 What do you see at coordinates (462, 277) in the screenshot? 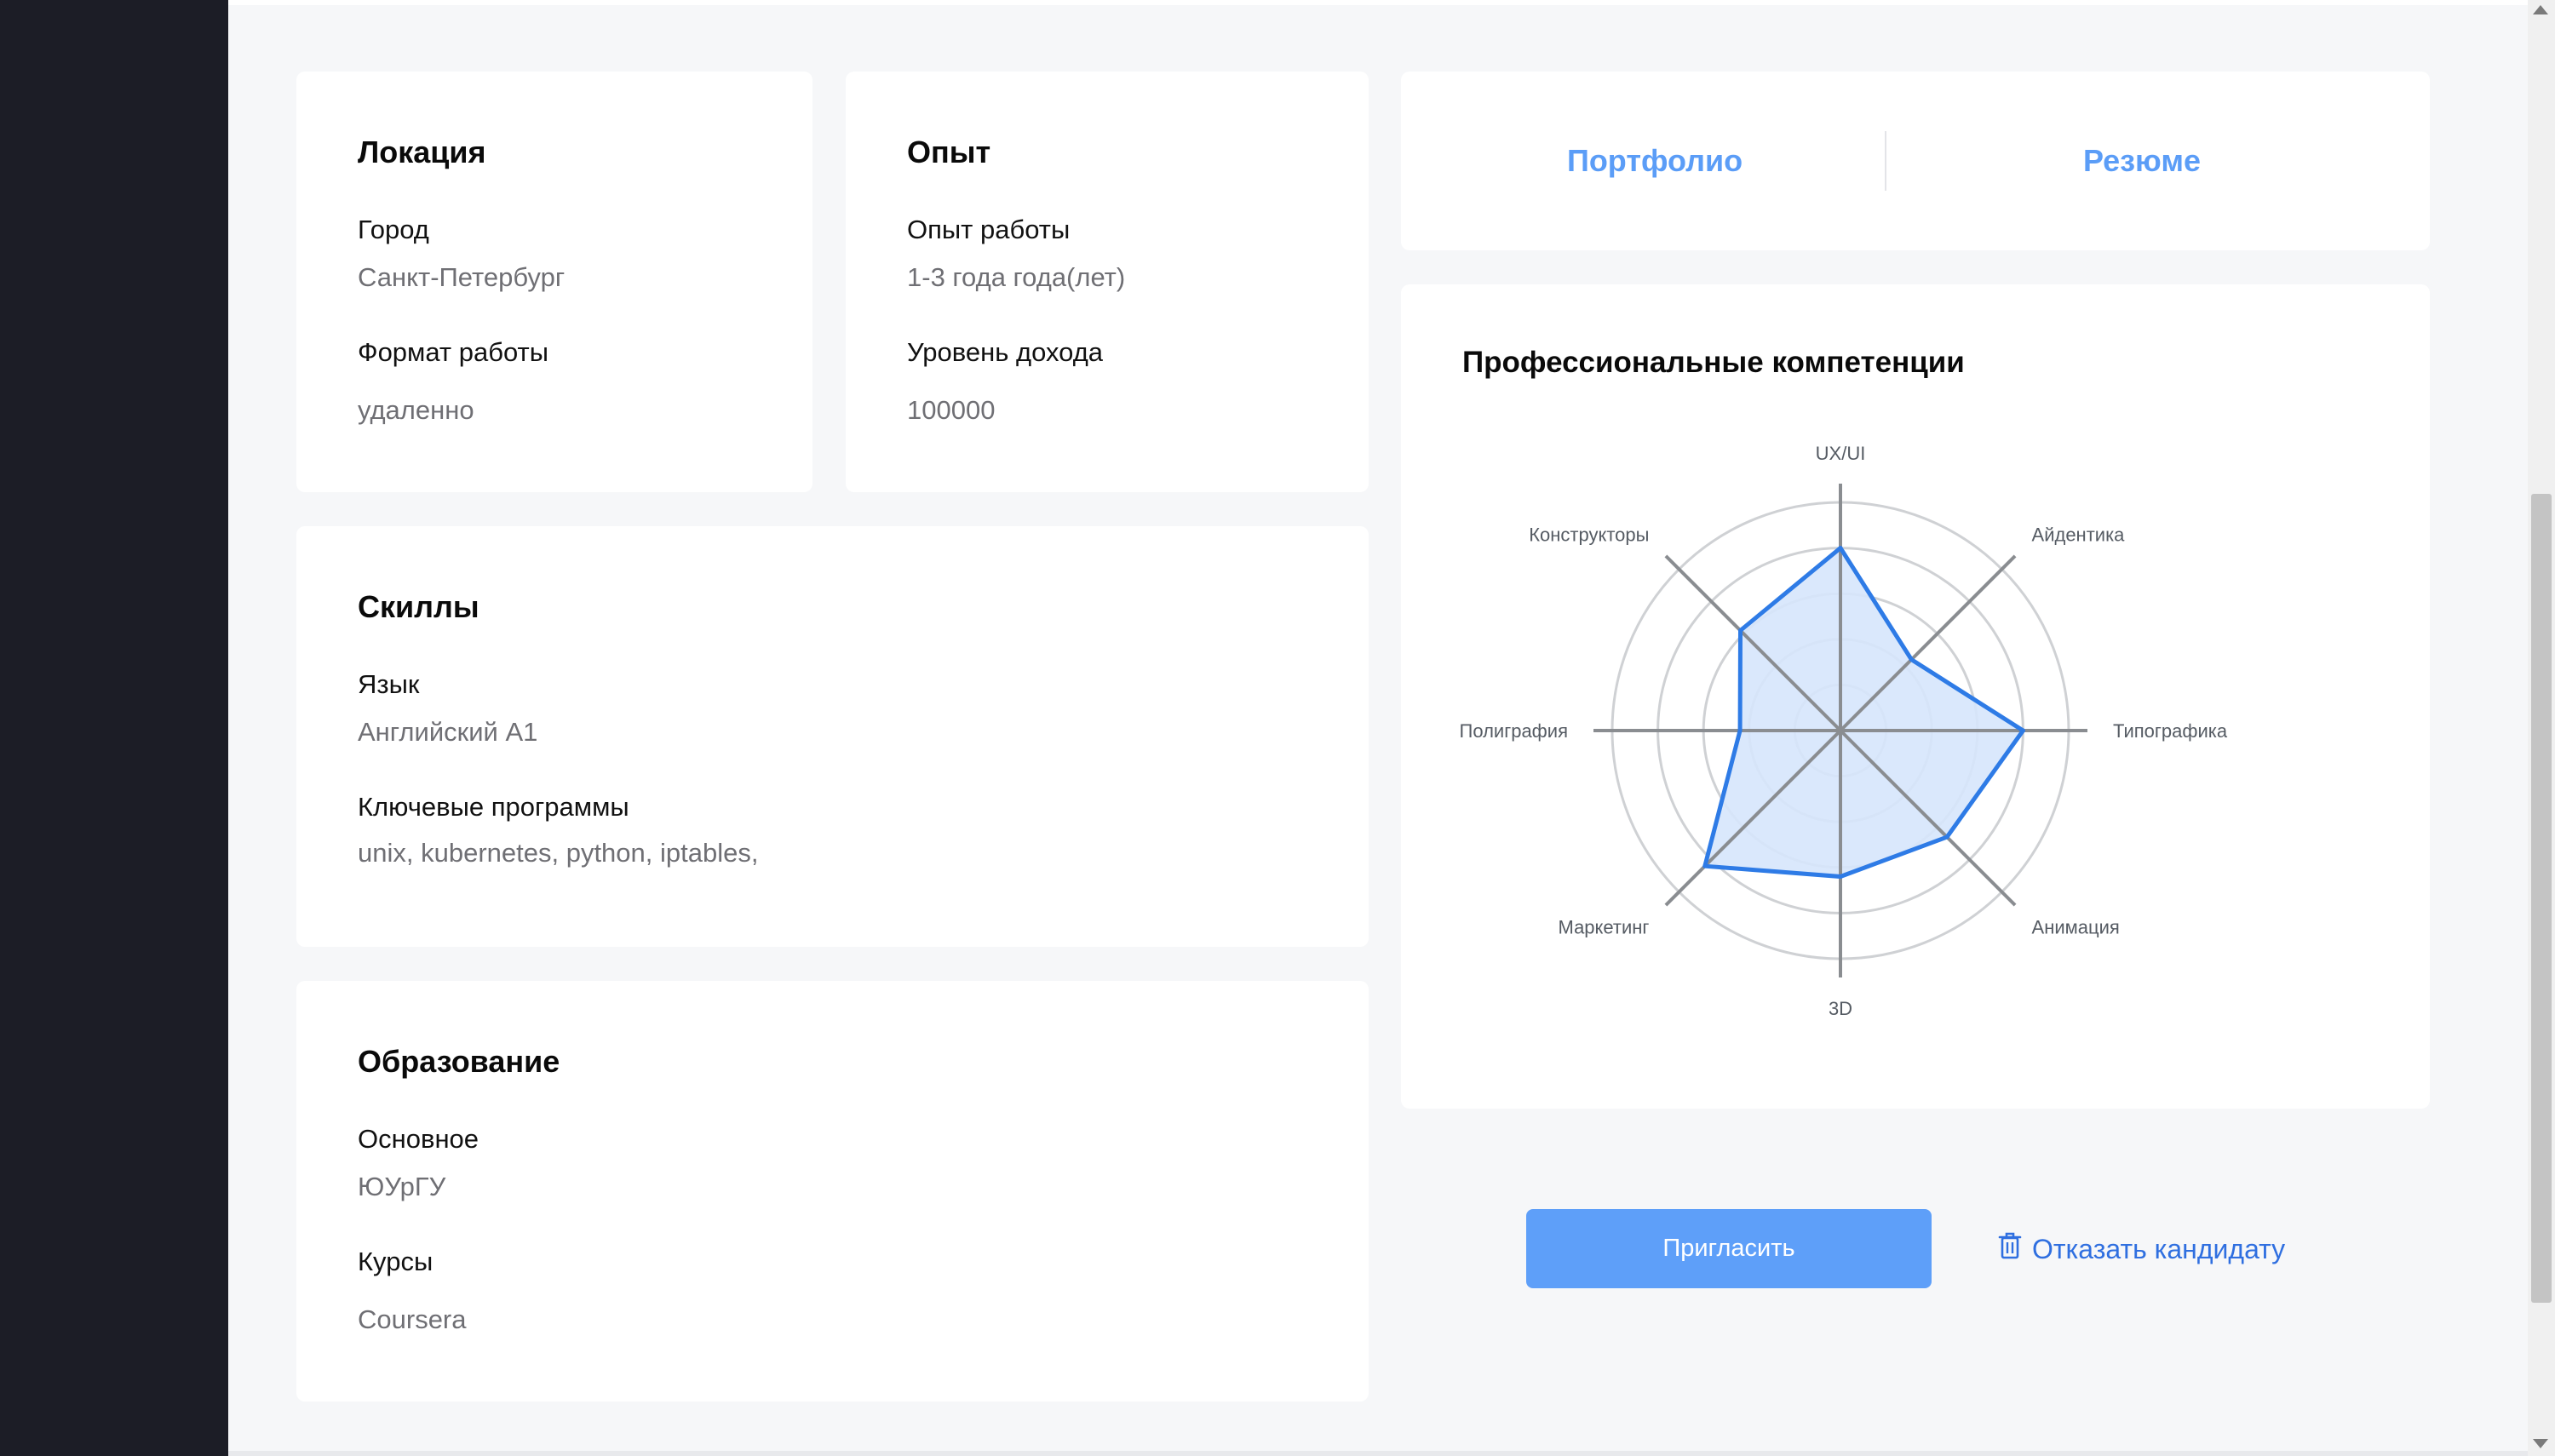
I see `city-value: Санкт-Петербург` at bounding box center [462, 277].